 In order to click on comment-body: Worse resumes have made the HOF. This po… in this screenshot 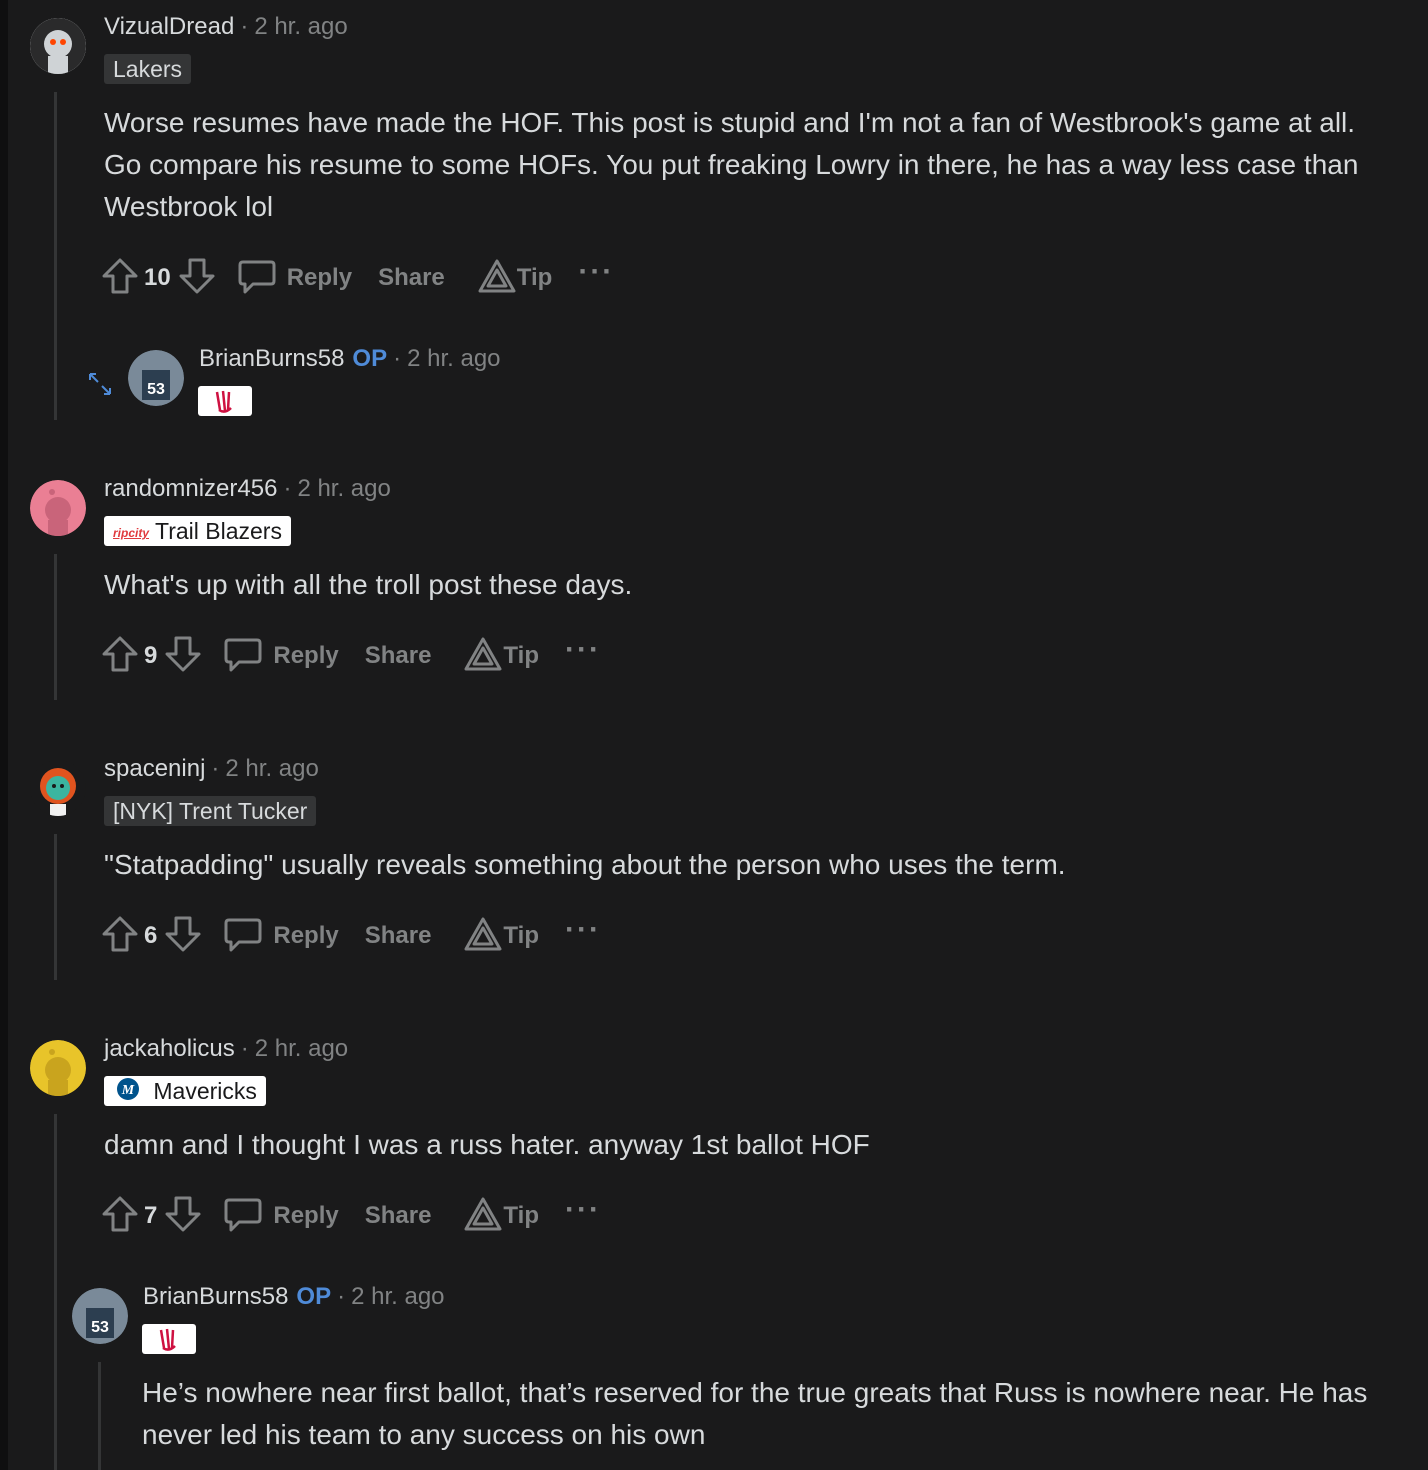, I will do `click(731, 164)`.